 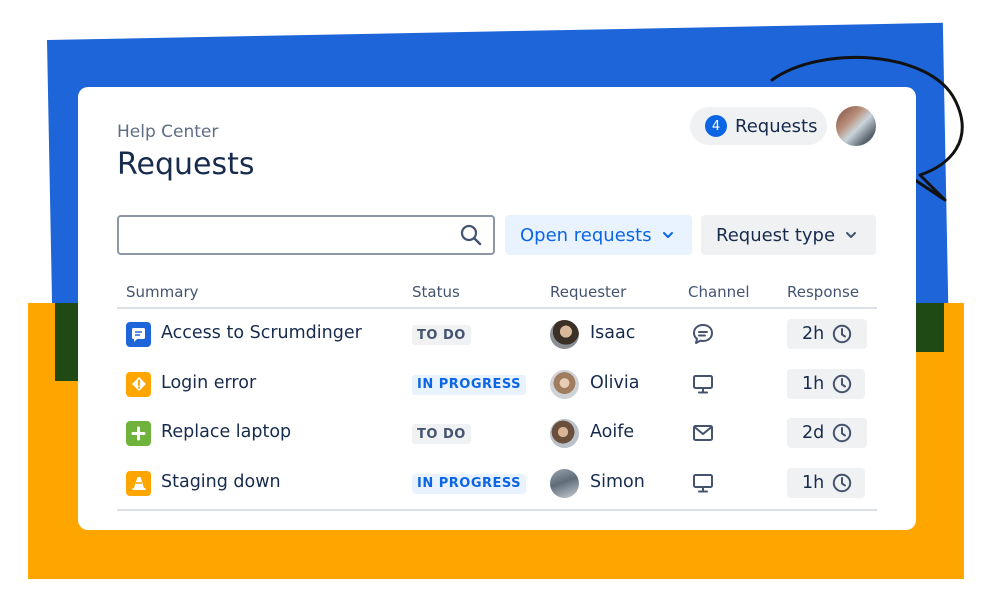 What do you see at coordinates (703, 334) in the screenshot?
I see `chat-icon` at bounding box center [703, 334].